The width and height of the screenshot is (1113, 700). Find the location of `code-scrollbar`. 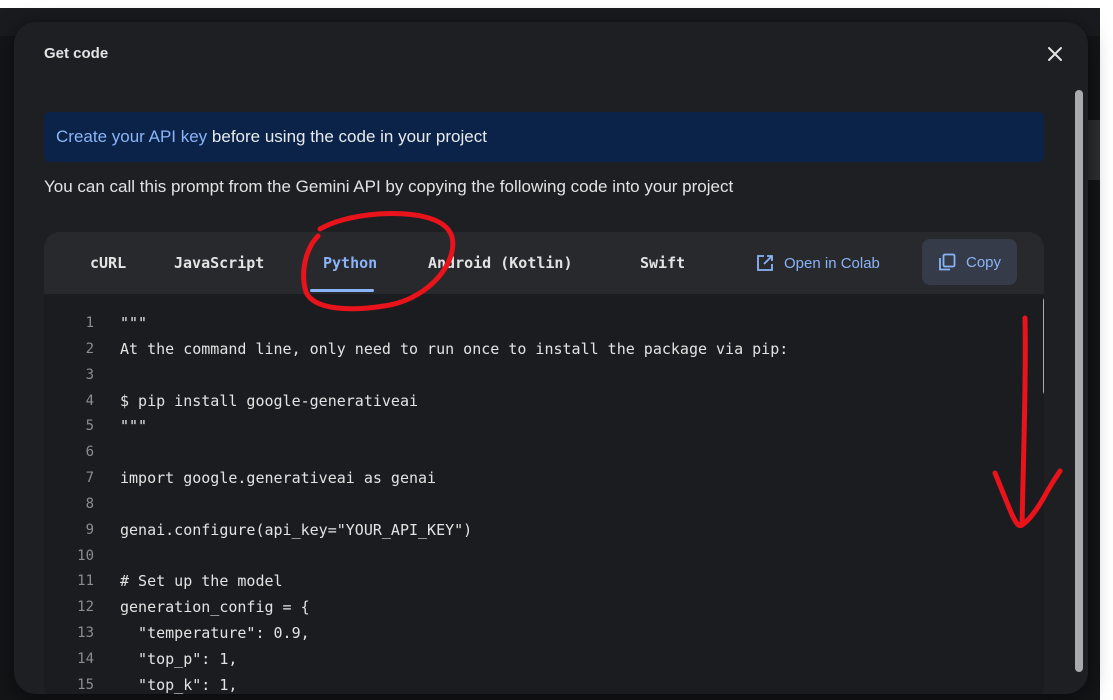

code-scrollbar is located at coordinates (1042, 494).